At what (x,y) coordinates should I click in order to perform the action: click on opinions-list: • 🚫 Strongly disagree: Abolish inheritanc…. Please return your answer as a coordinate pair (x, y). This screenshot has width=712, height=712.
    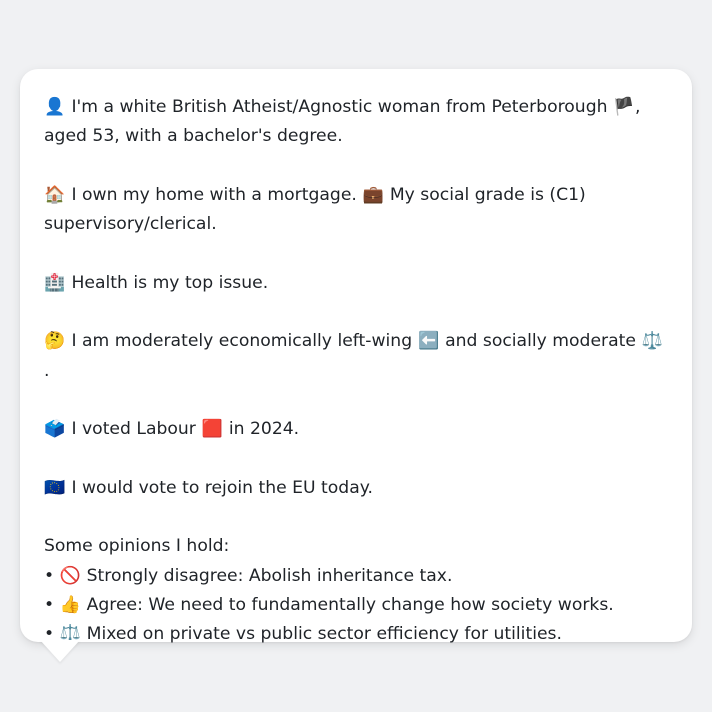
    Looking at the image, I should click on (356, 606).